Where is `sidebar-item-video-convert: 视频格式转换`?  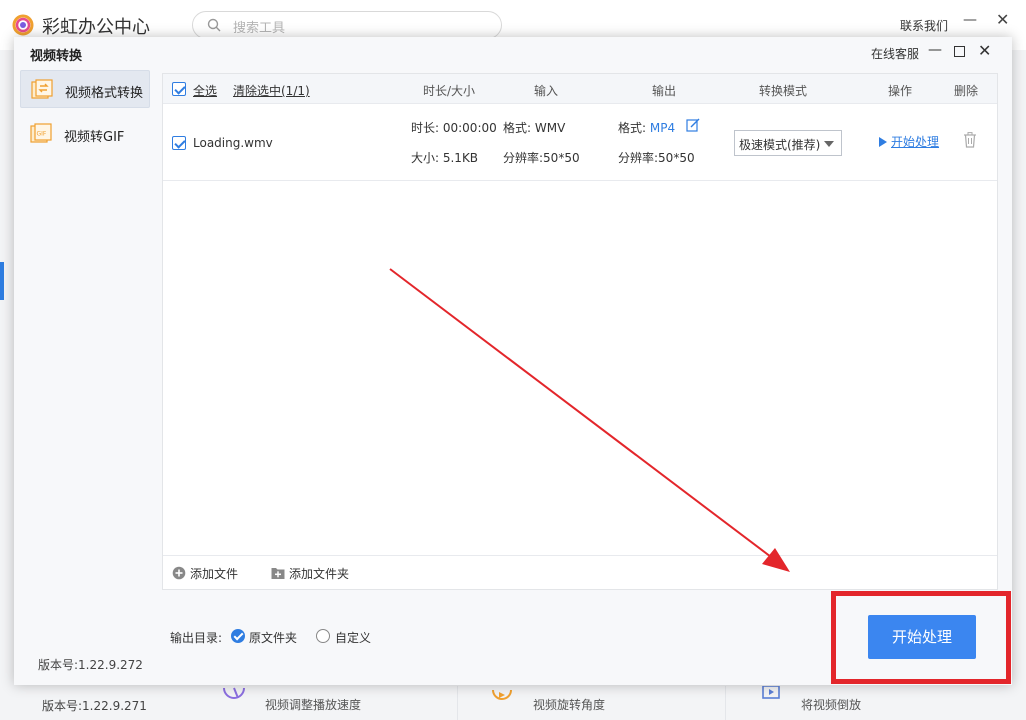
sidebar-item-video-convert: 视频格式转换 is located at coordinates (85, 89).